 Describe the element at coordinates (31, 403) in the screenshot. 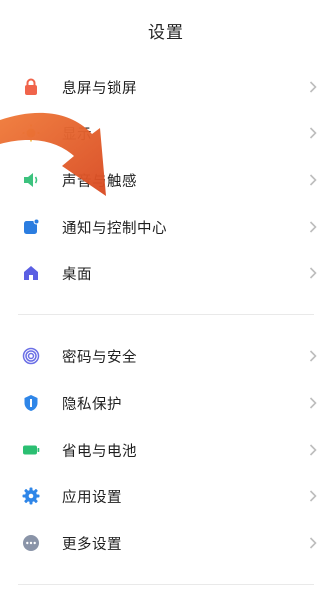

I see `privacy-shield-icon` at that location.